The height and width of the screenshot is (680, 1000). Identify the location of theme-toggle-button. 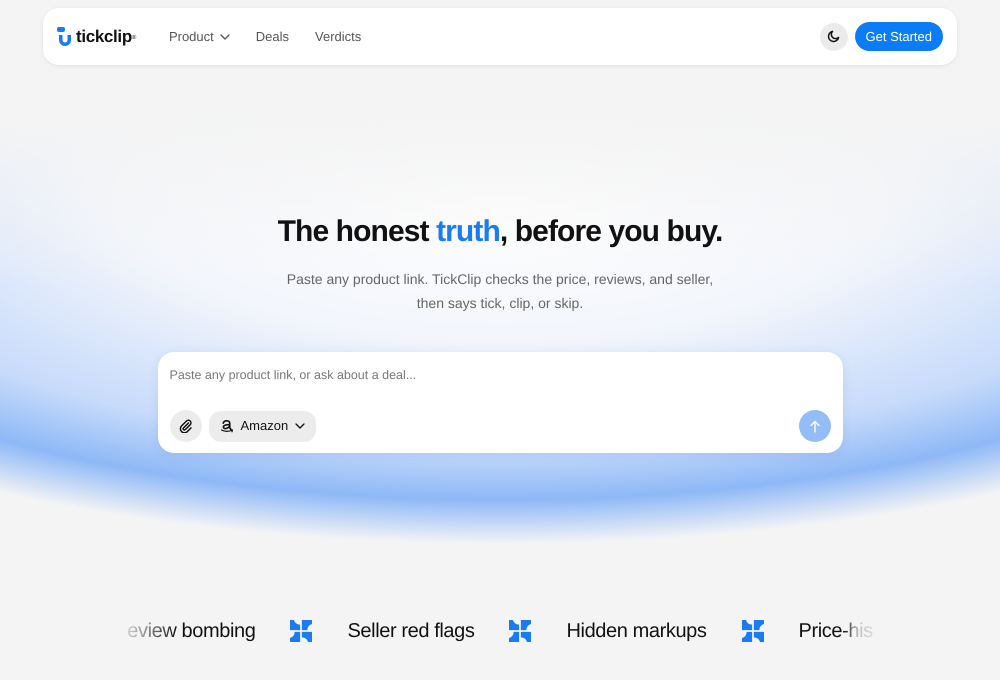
(834, 36).